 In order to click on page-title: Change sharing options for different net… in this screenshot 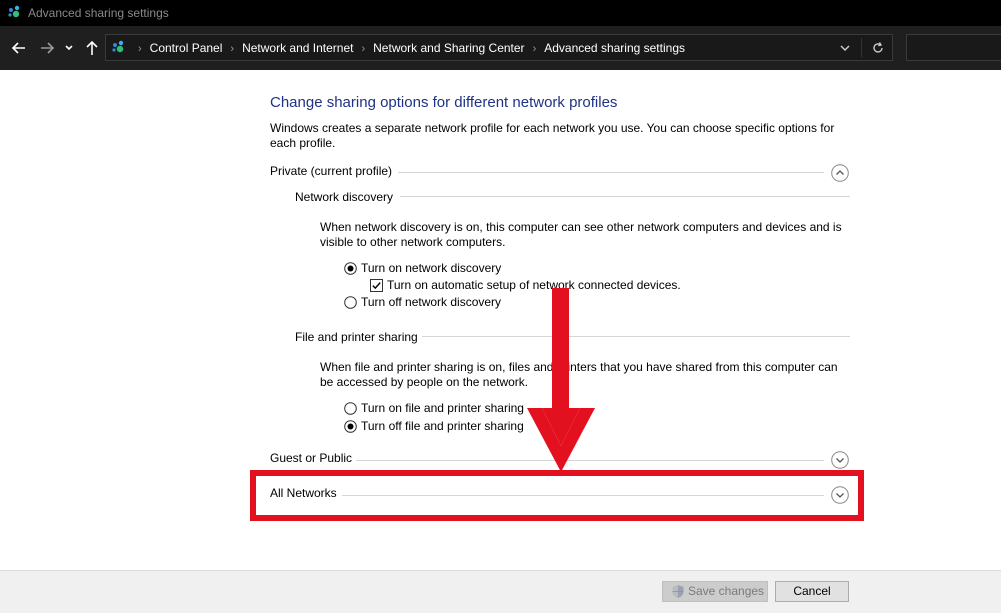, I will do `click(444, 102)`.